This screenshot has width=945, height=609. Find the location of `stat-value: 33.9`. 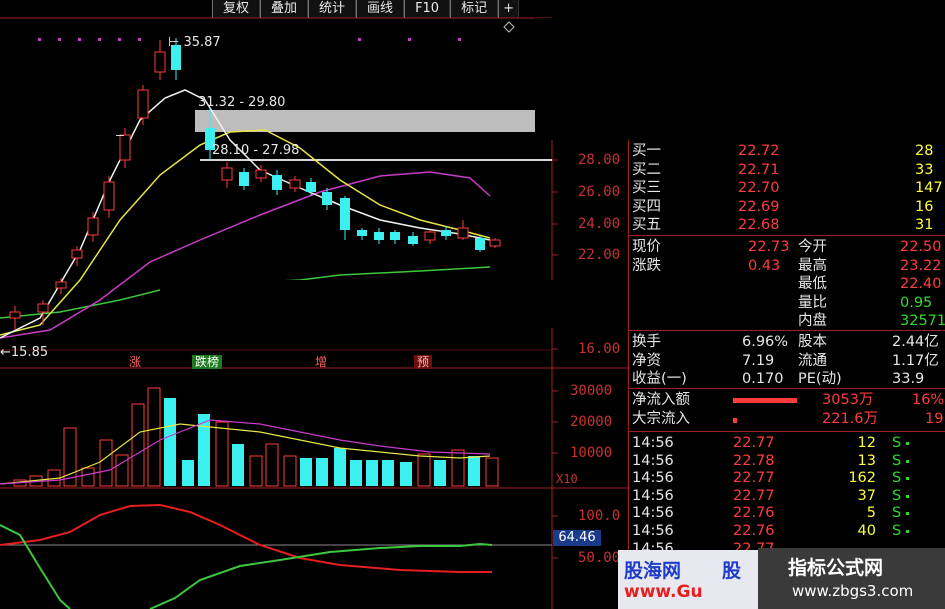

stat-value: 33.9 is located at coordinates (908, 379).